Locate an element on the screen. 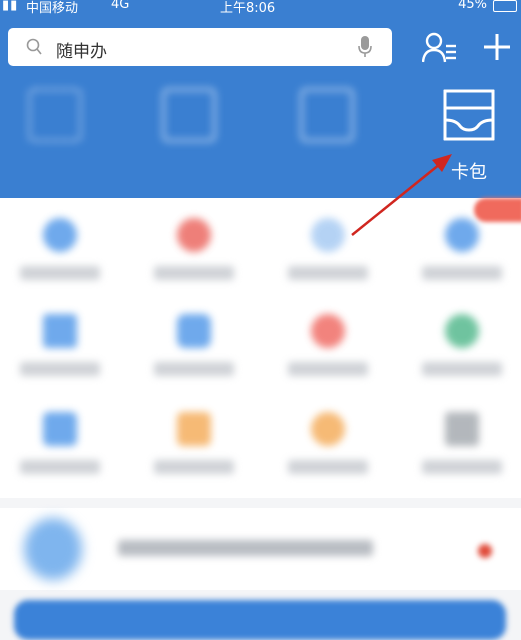  search-bar: 随申办 is located at coordinates (200, 47).